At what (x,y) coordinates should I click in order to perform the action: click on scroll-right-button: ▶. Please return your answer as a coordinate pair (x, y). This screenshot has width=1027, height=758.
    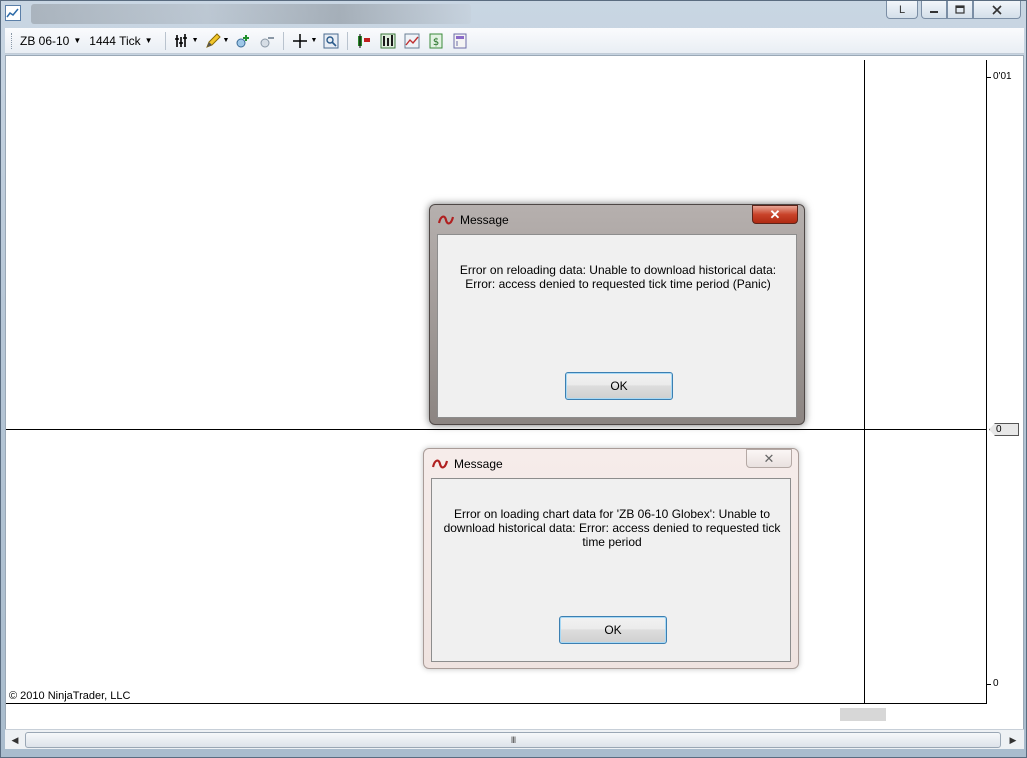
    Looking at the image, I should click on (1013, 740).